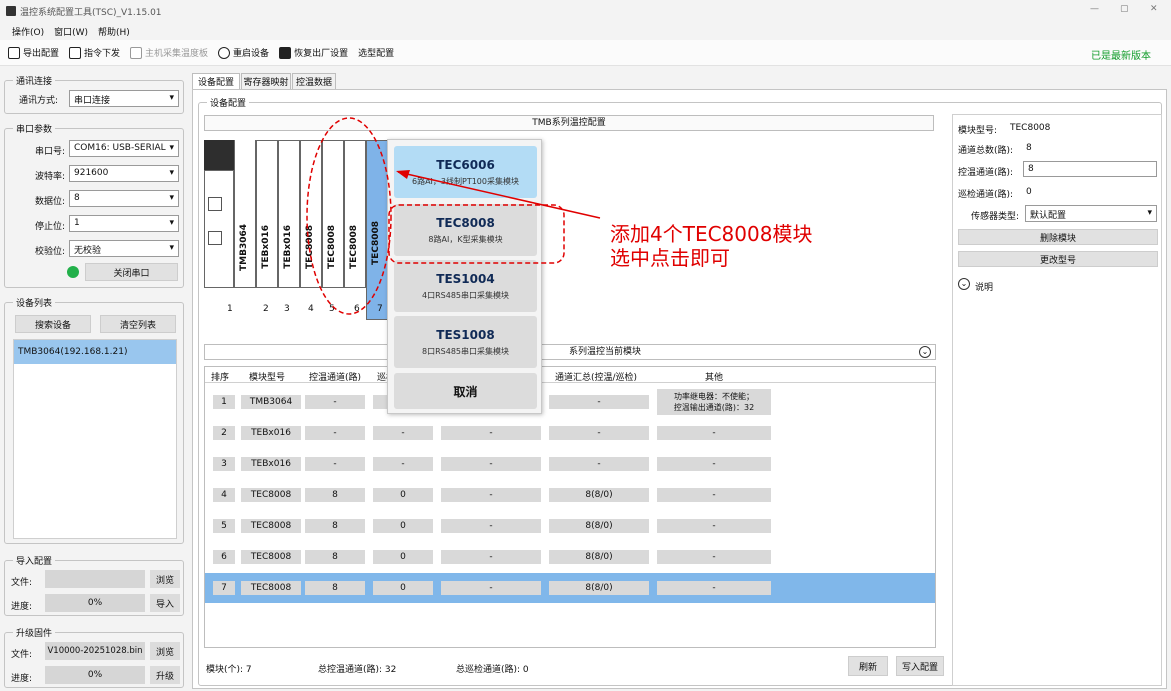 The height and width of the screenshot is (691, 1171). What do you see at coordinates (984, 286) in the screenshot?
I see `note-label: 说明` at bounding box center [984, 286].